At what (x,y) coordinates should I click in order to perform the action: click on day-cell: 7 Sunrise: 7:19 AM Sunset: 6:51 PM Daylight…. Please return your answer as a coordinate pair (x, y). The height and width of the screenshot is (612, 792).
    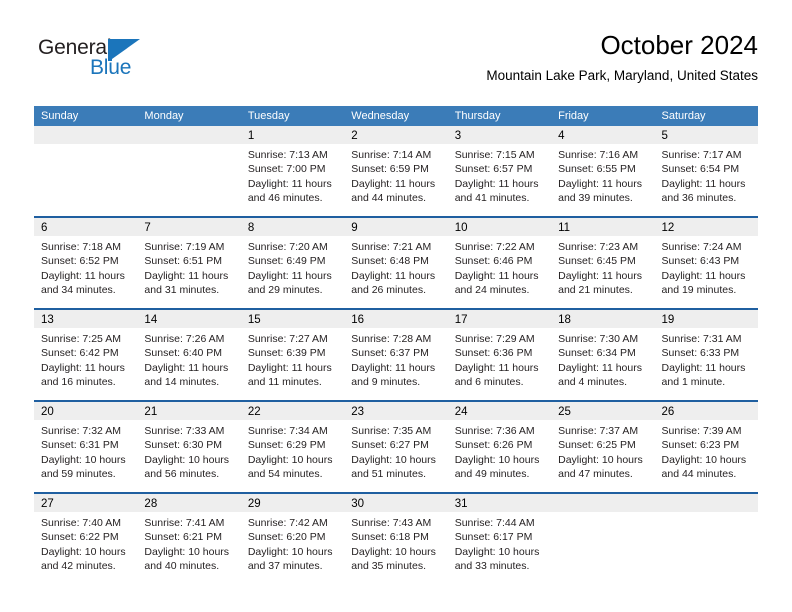
    Looking at the image, I should click on (189, 263).